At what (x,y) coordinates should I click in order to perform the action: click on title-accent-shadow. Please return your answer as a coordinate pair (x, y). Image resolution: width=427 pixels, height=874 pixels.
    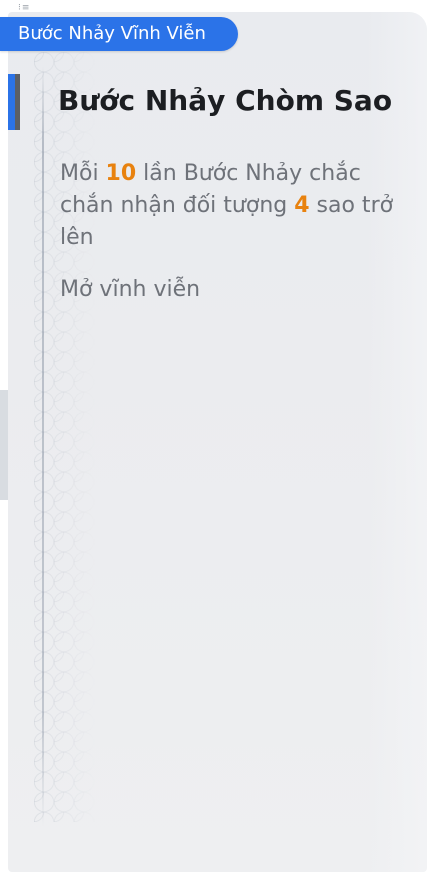
    Looking at the image, I should click on (17, 102).